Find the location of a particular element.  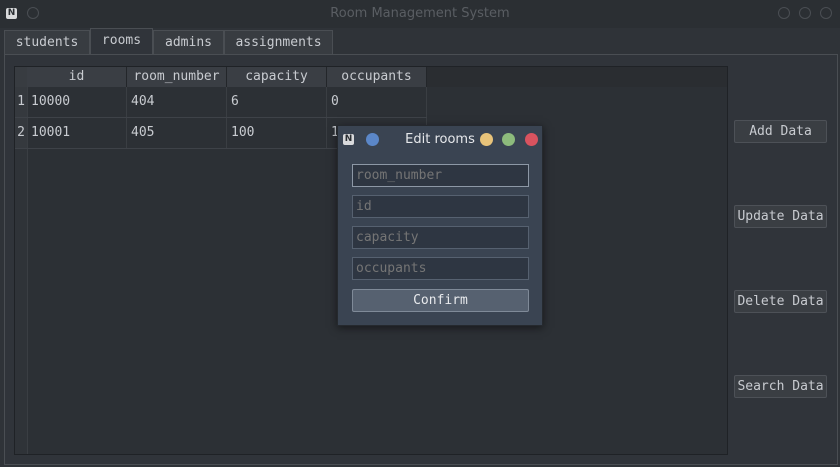

window-title: Room Management System is located at coordinates (420, 13).